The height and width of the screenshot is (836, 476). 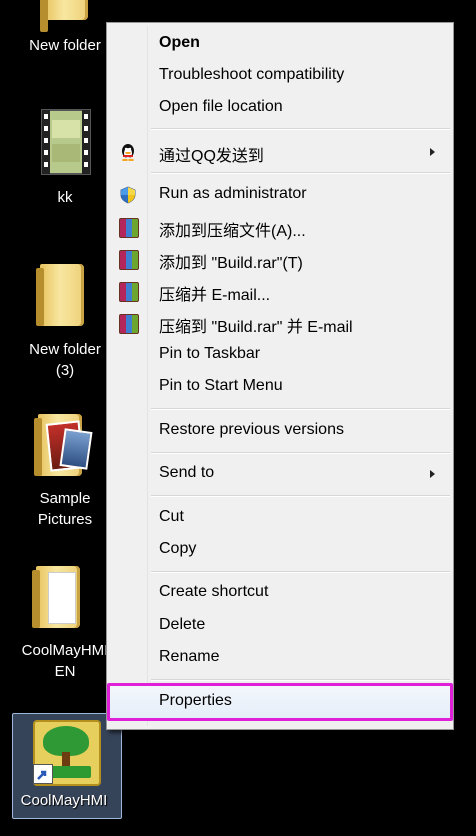 What do you see at coordinates (280, 152) in the screenshot?
I see `menu-item-send-via-qq: 通过QQ发送到` at bounding box center [280, 152].